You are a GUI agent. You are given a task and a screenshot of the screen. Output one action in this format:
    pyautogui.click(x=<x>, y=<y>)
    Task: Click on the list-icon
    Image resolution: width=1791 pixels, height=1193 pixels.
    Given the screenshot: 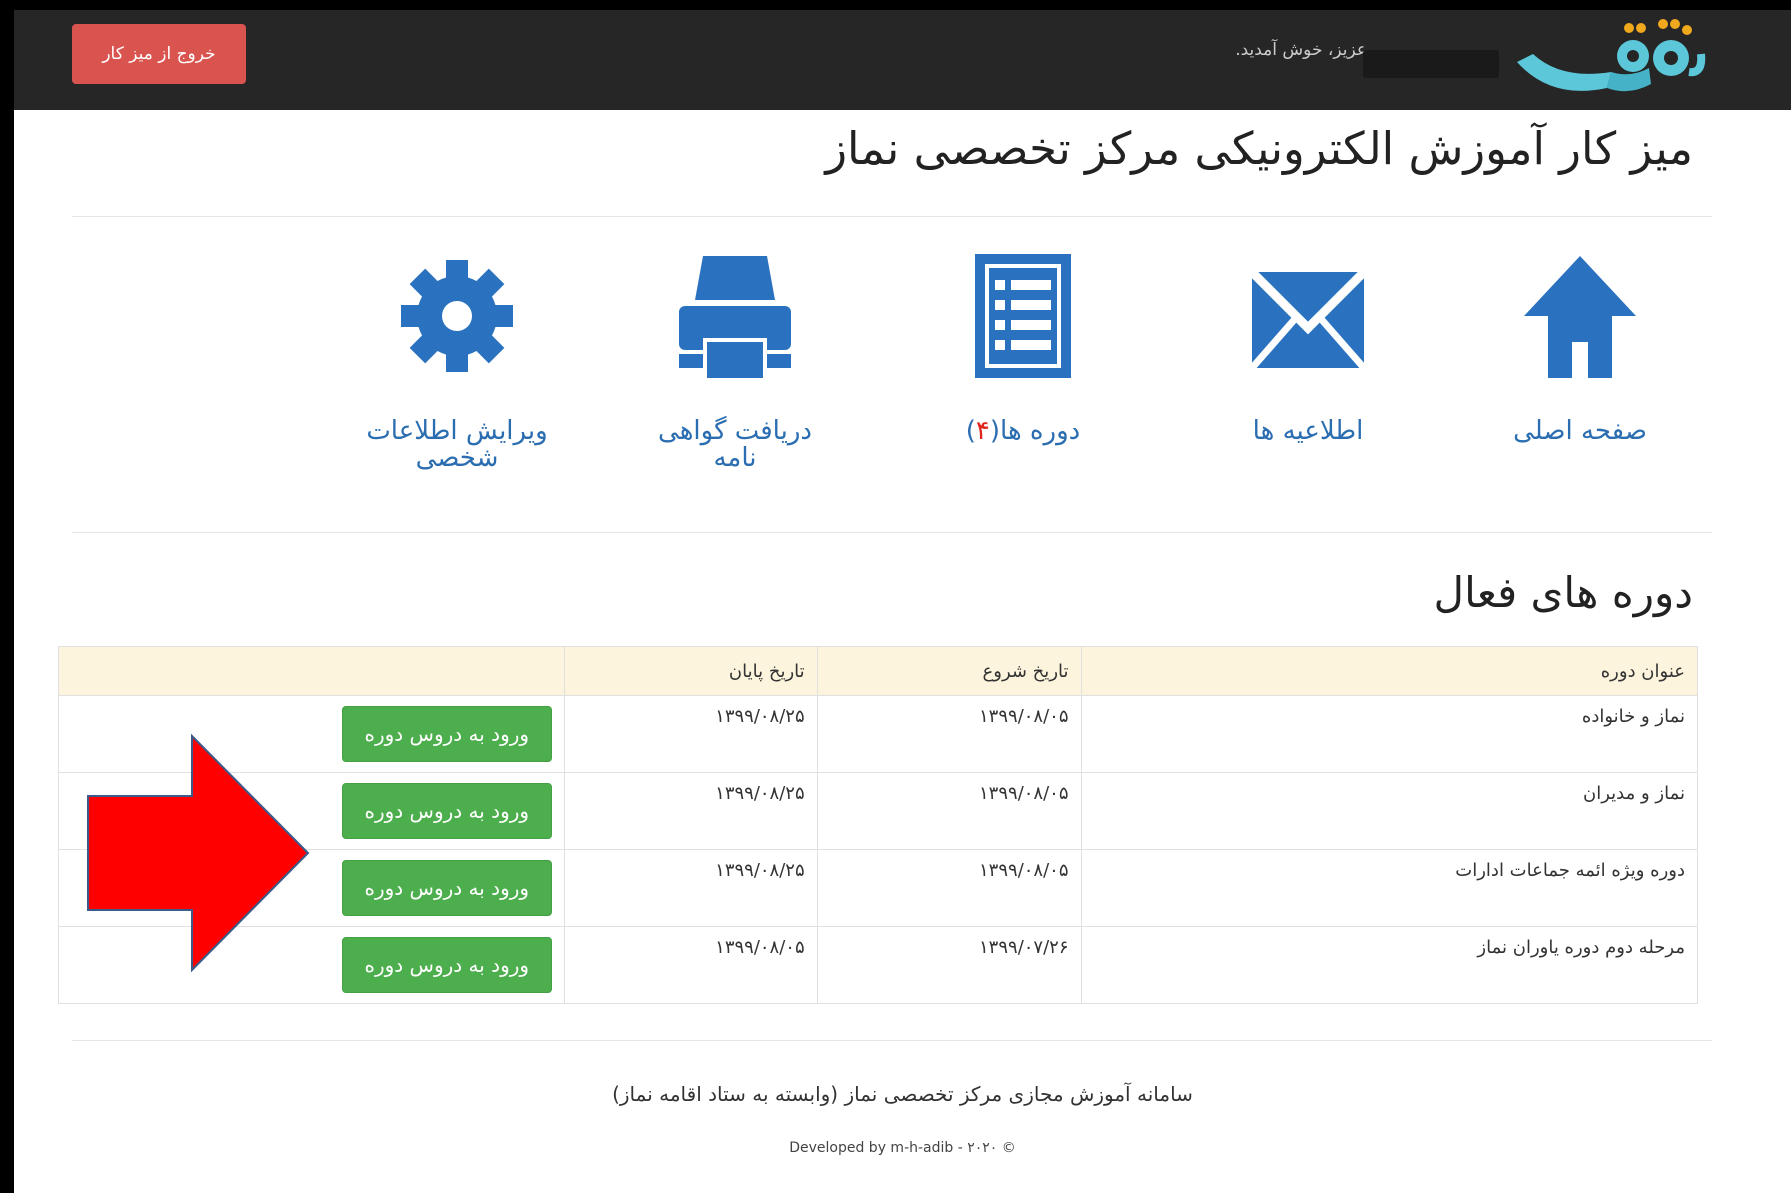 What is the action you would take?
    pyautogui.click(x=1023, y=316)
    